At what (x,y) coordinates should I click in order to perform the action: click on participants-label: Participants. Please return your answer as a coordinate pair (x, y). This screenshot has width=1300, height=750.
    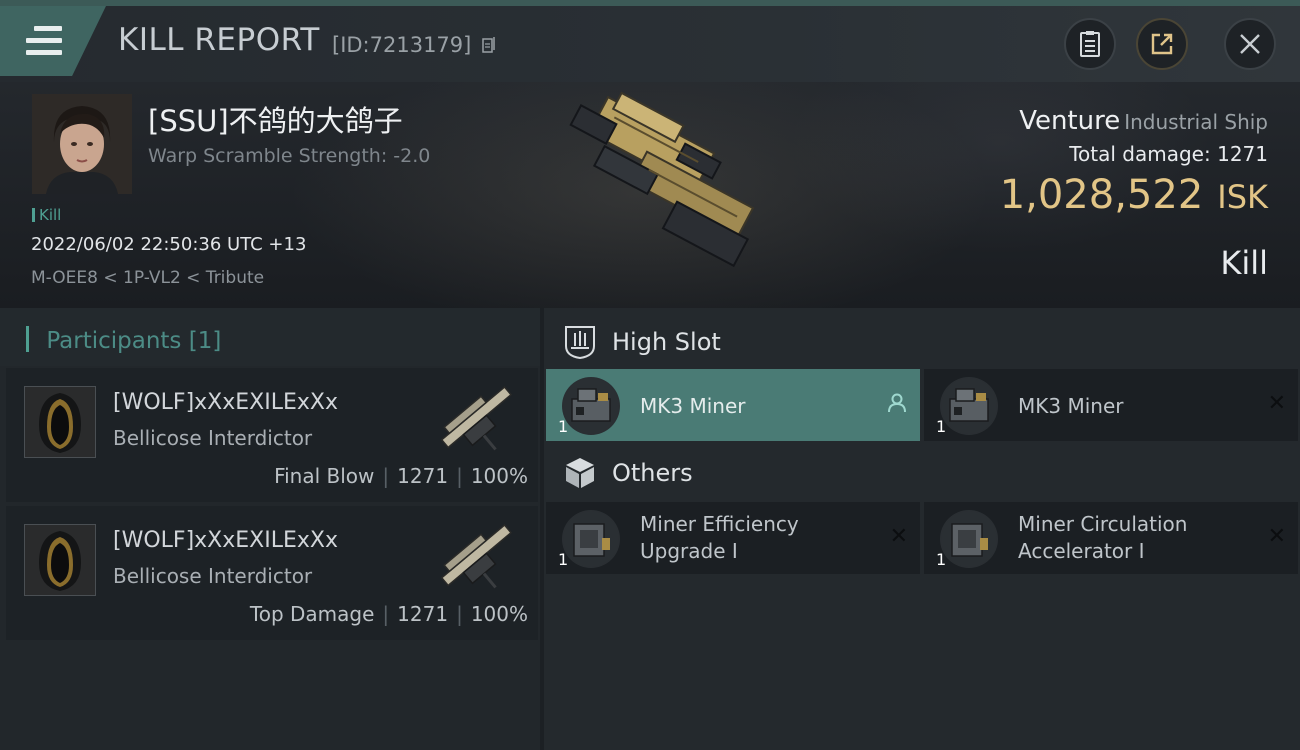
    Looking at the image, I should click on (114, 341).